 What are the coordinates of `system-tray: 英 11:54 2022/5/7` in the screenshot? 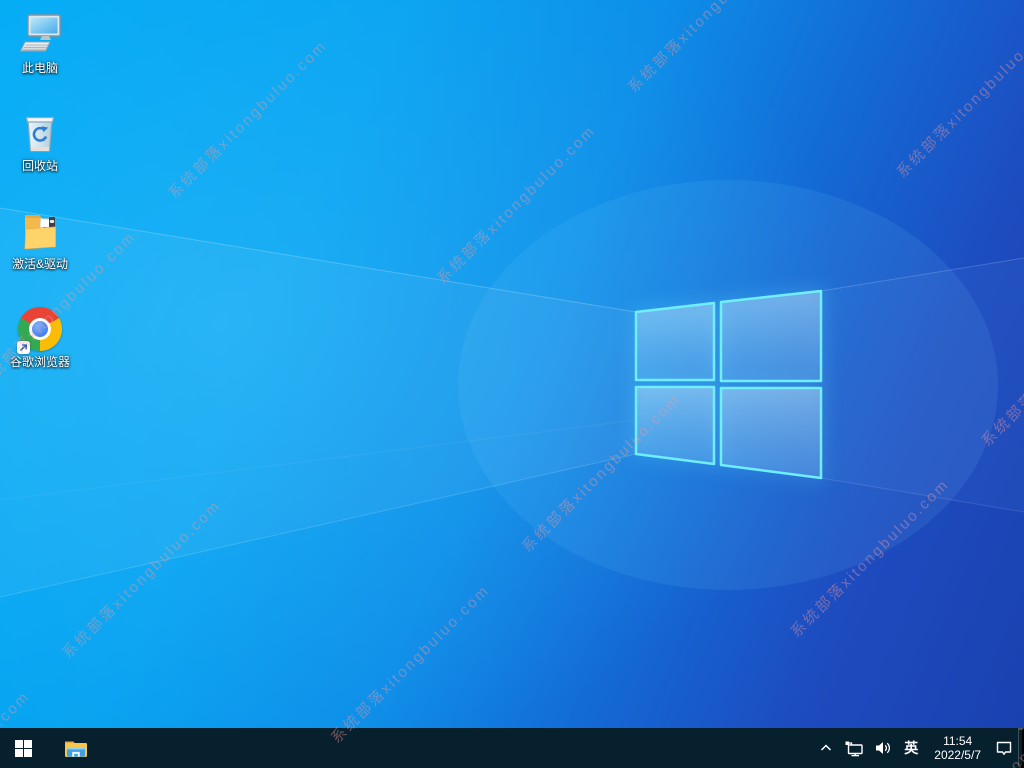 It's located at (918, 748).